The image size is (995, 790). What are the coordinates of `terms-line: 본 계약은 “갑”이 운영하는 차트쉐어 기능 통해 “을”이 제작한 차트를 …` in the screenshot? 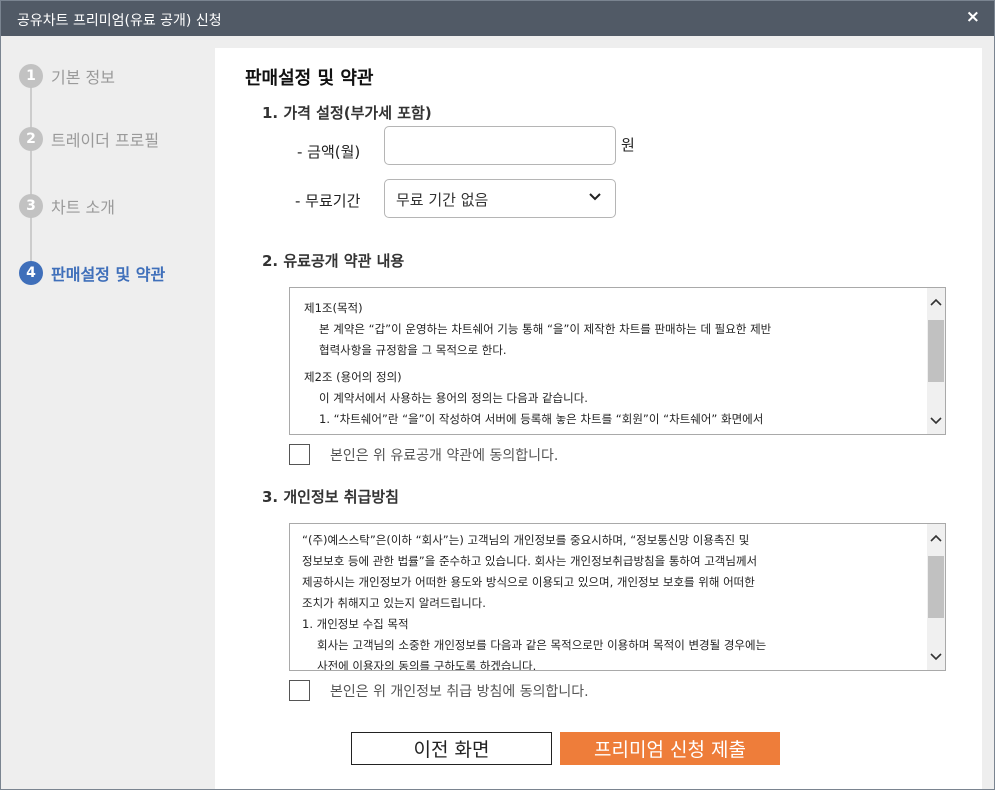 It's located at (545, 329).